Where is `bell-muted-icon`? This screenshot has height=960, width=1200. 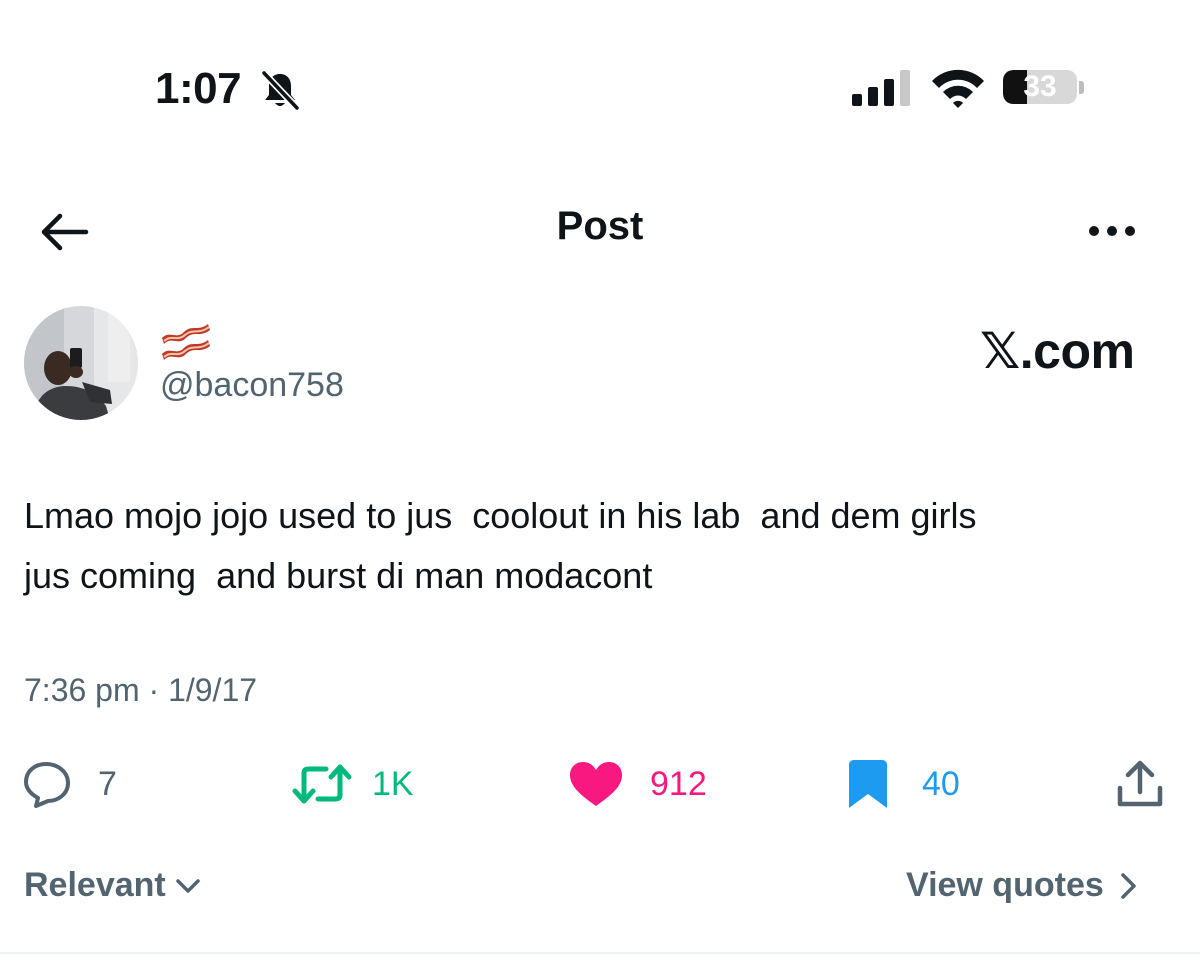 bell-muted-icon is located at coordinates (280, 90).